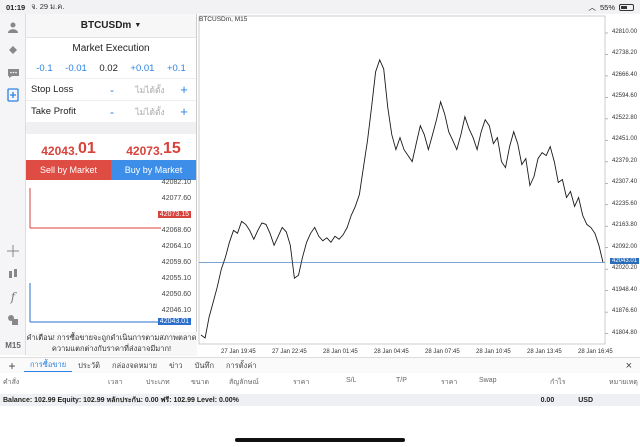 This screenshot has width=640, height=447. I want to click on battery-icon, so click(626, 7).